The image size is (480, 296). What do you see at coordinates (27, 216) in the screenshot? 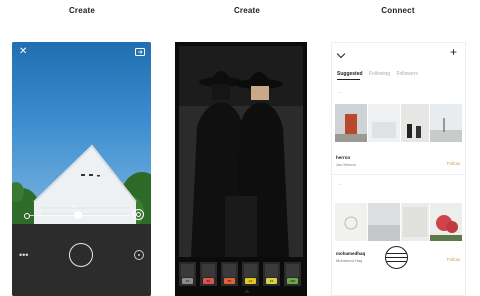
I see `exposure-min-icon` at bounding box center [27, 216].